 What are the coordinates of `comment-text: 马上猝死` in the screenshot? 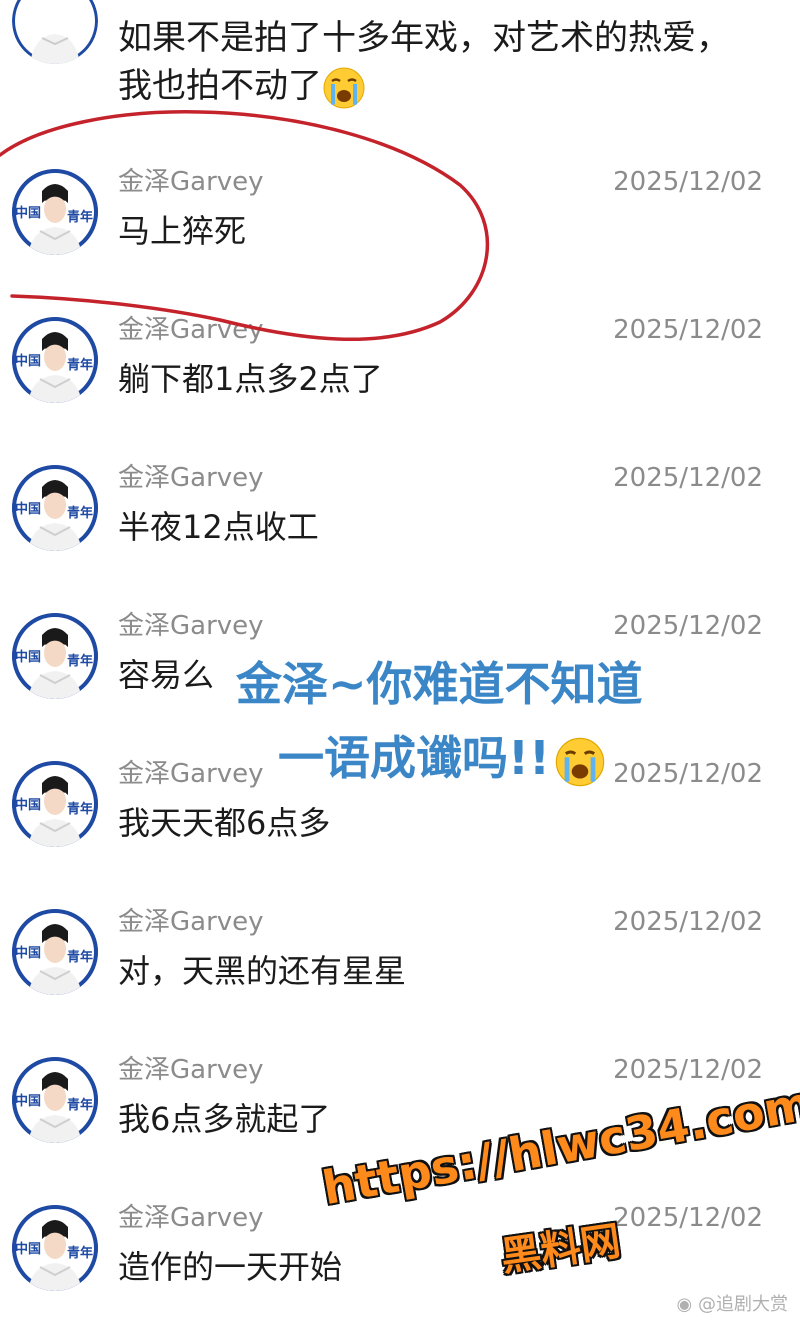 It's located at (182, 231).